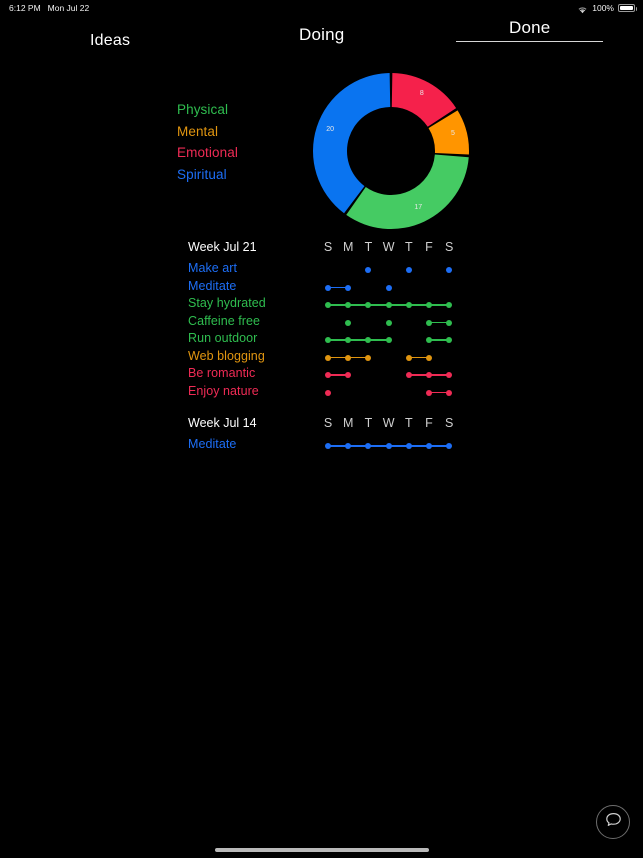 This screenshot has height=858, width=643. Describe the element at coordinates (68, 8) in the screenshot. I see `status-date: Mon Jul 22` at that location.